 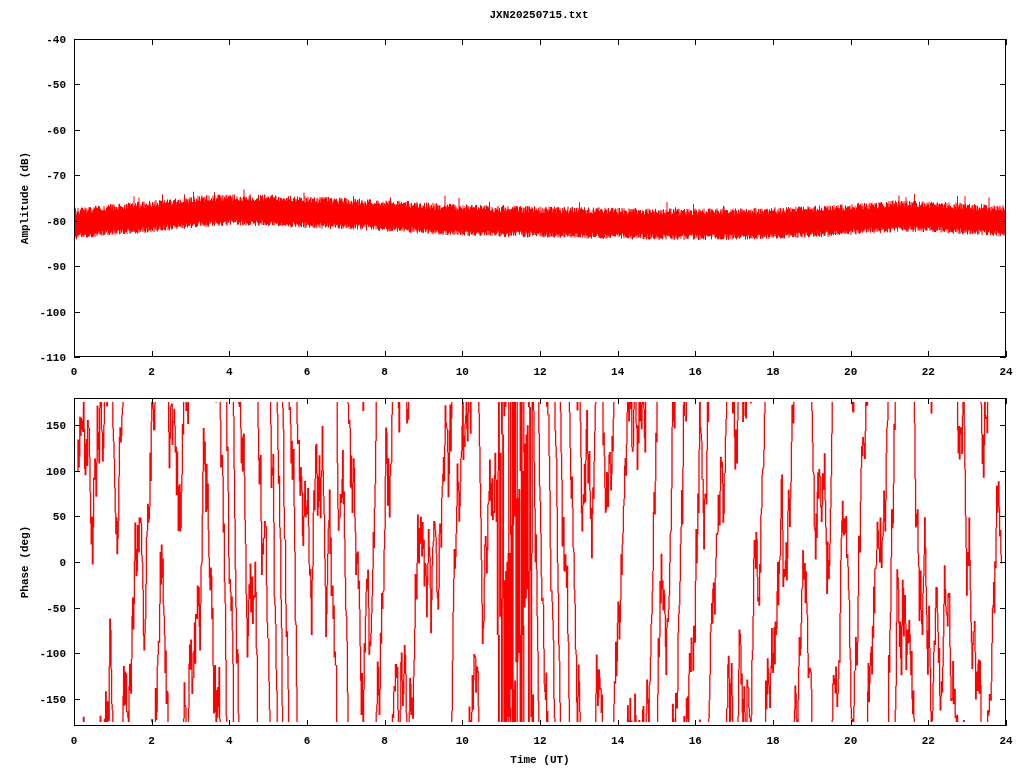 I want to click on tick-label: 50, so click(x=59, y=517).